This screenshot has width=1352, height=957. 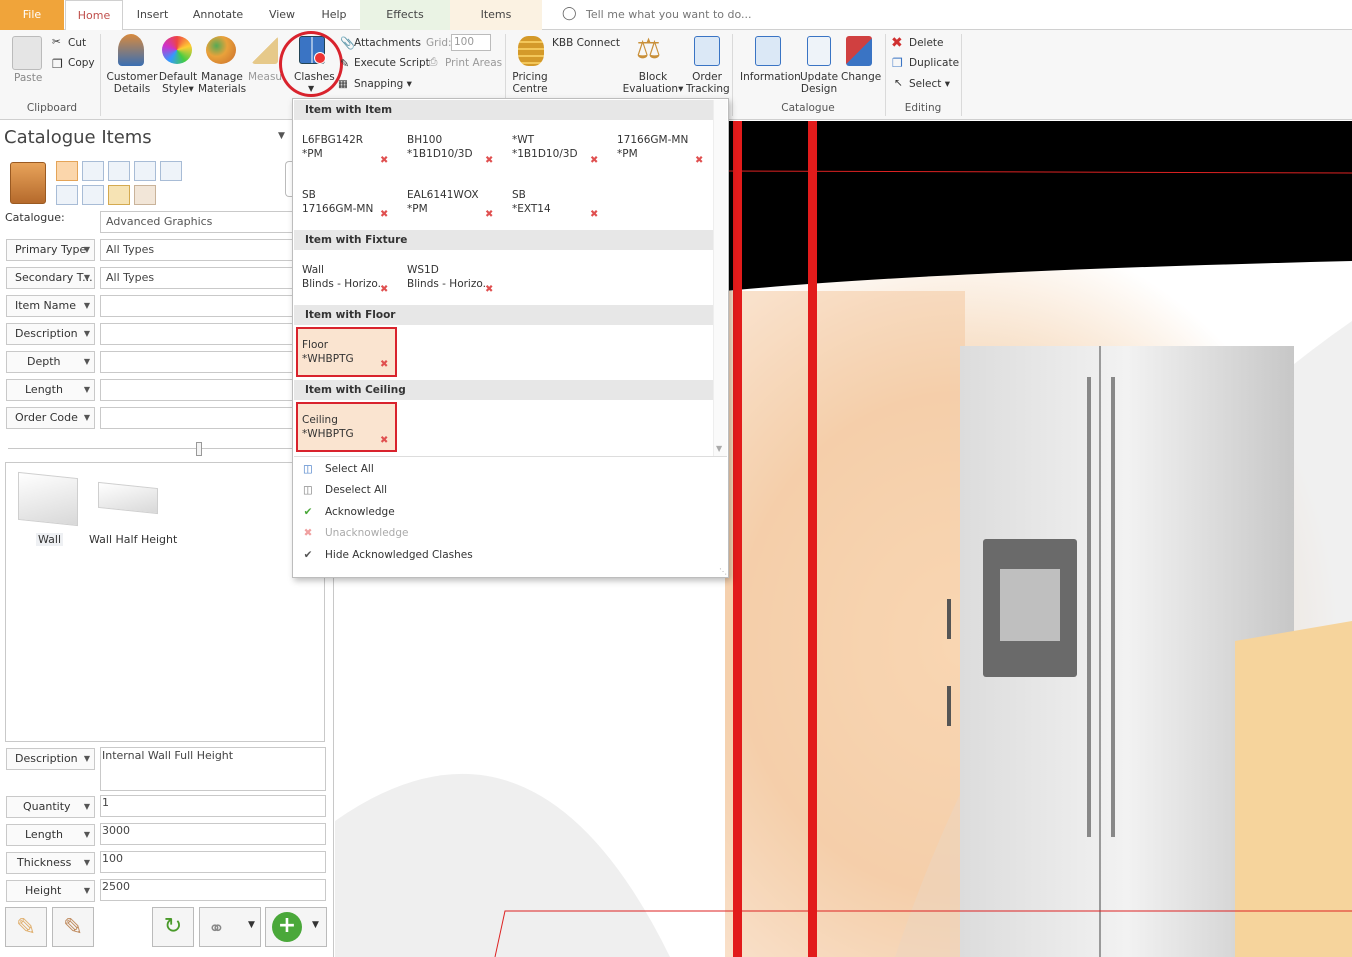 I want to click on tab-effects: Effects, so click(x=405, y=15).